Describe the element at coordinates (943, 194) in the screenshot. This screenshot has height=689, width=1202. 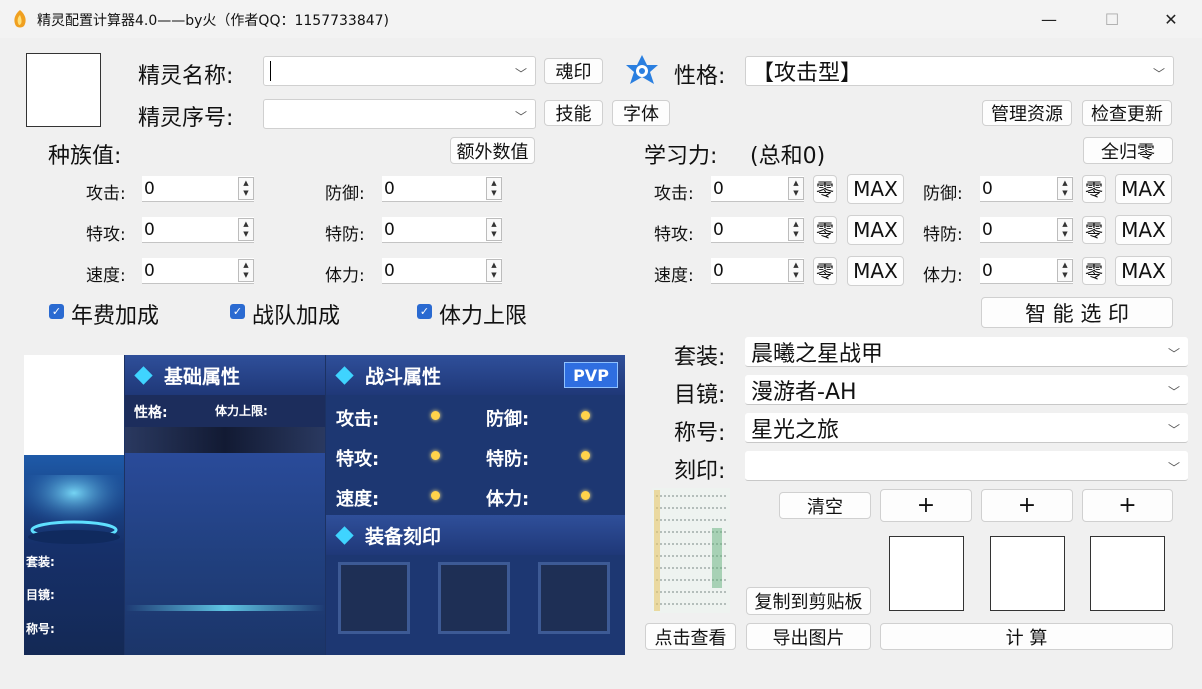
I see `learn-defense-label: 防御:` at that location.